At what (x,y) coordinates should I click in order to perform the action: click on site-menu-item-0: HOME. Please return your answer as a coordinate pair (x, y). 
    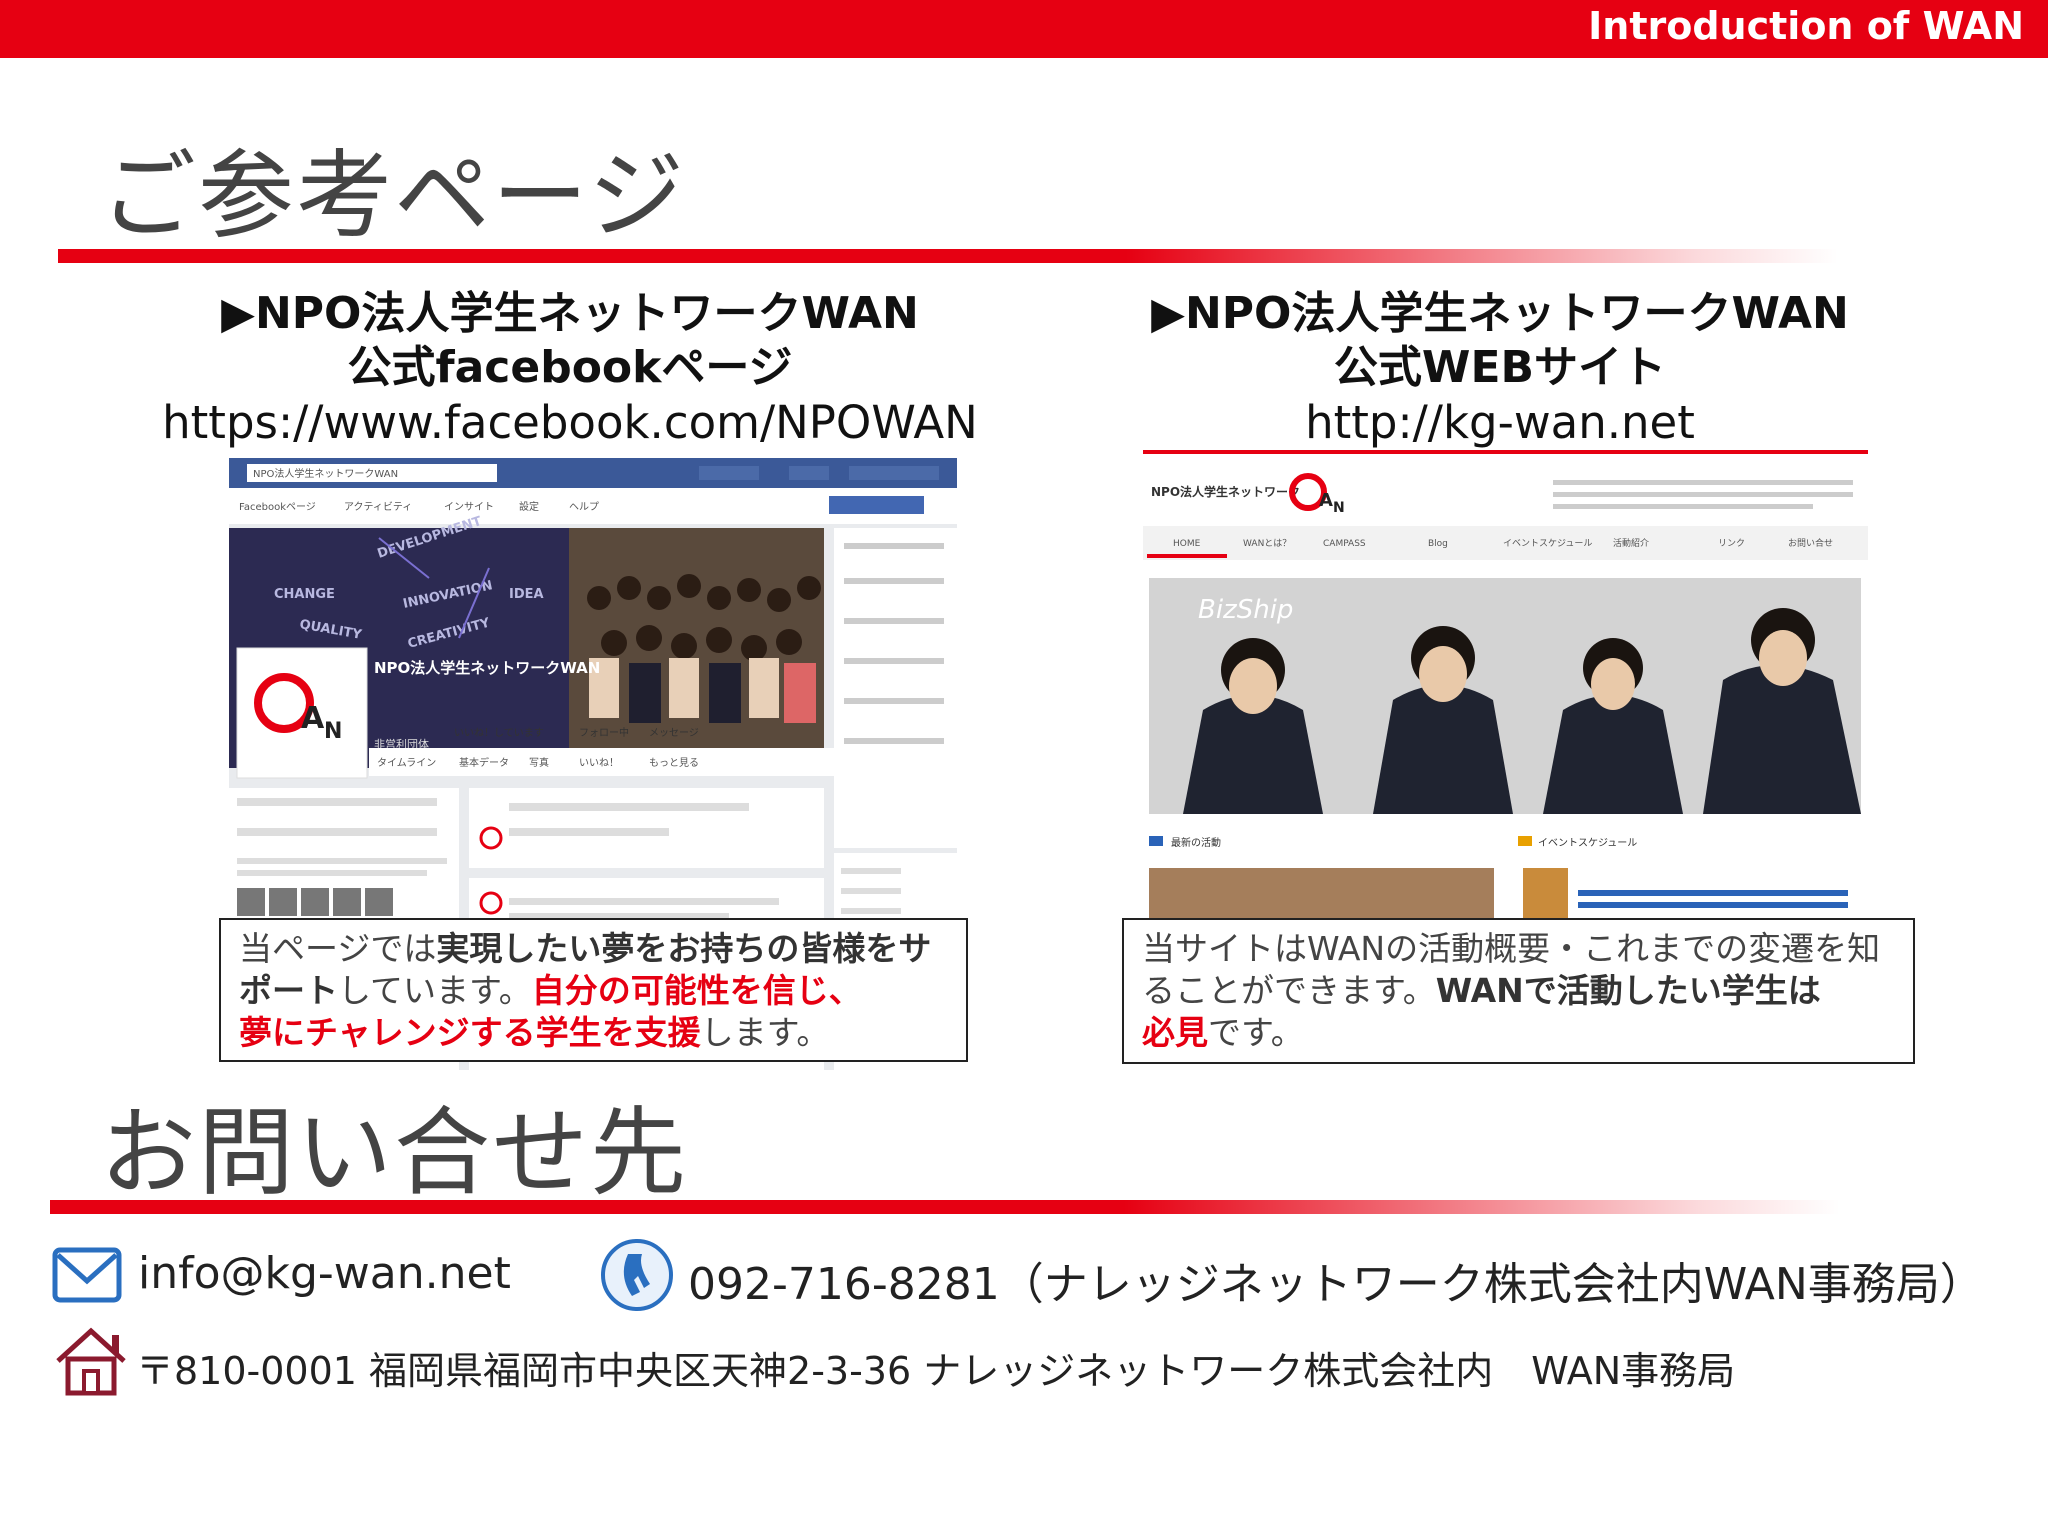
    Looking at the image, I should click on (1187, 544).